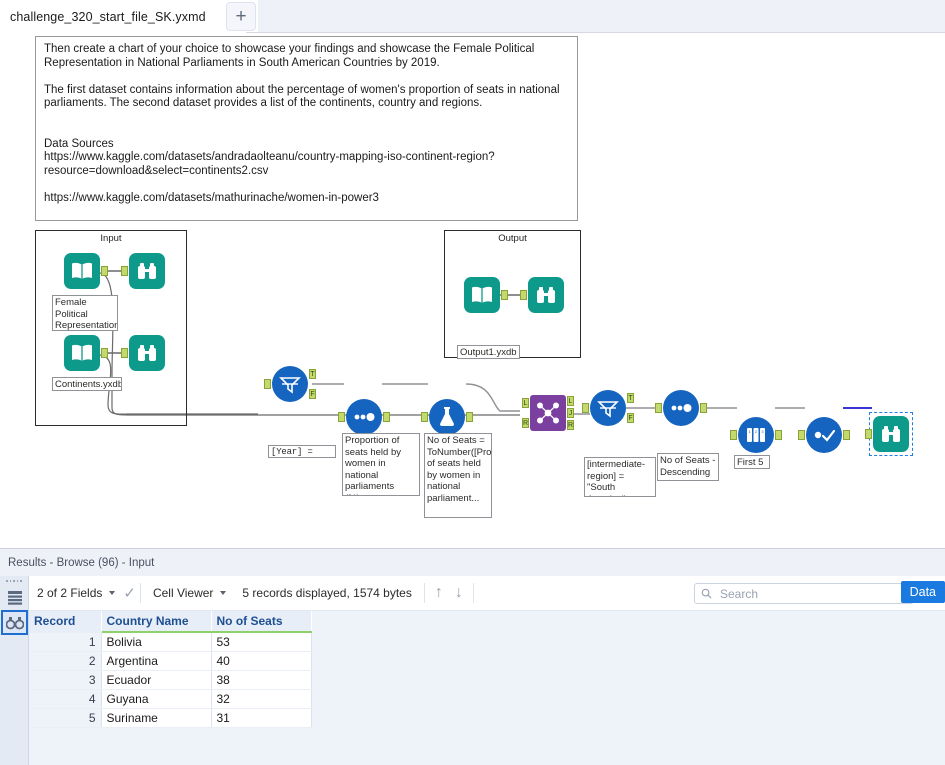 Image resolution: width=945 pixels, height=765 pixels. I want to click on cell-record: 3, so click(65, 680).